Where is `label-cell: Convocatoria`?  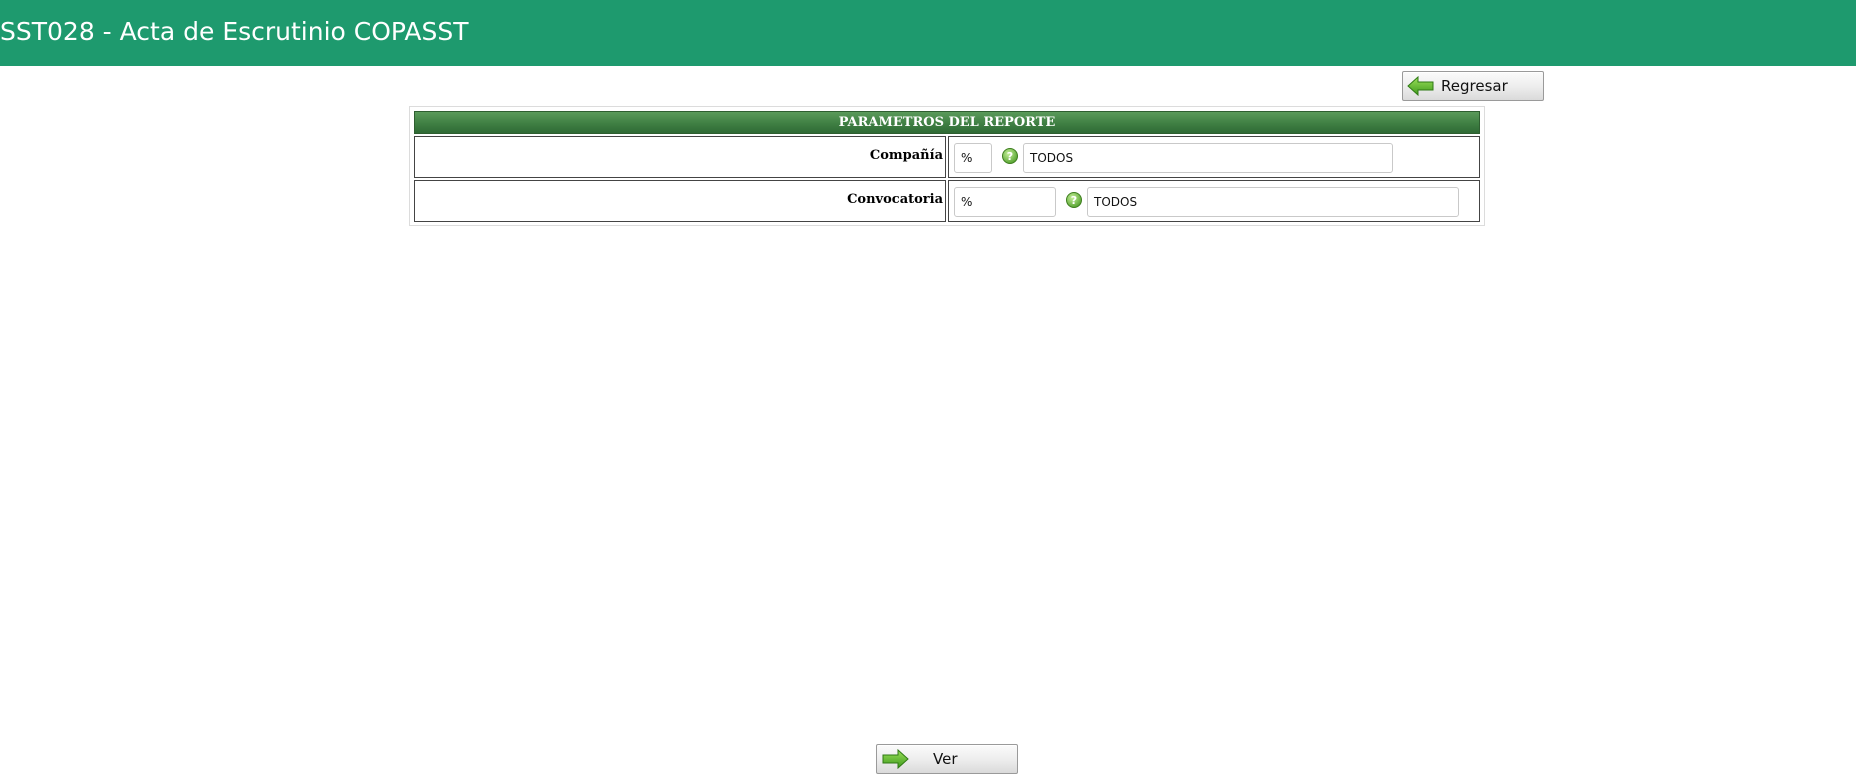
label-cell: Convocatoria is located at coordinates (680, 201).